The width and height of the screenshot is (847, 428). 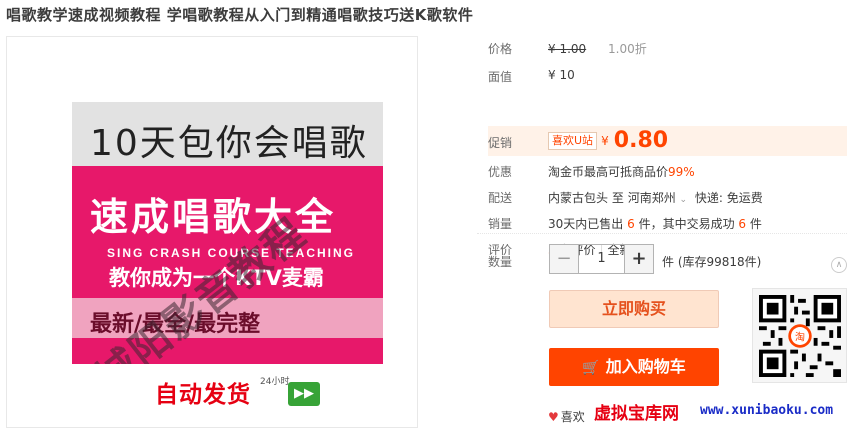 I want to click on delivery-to: 河南郑州, so click(x=652, y=198).